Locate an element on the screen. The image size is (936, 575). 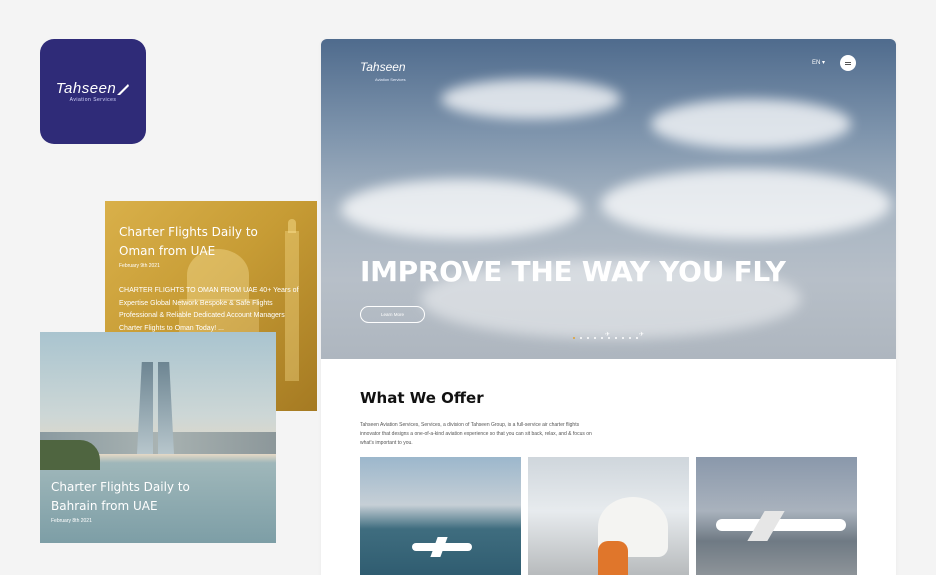
offer-tile-private-jet is located at coordinates (440, 516).